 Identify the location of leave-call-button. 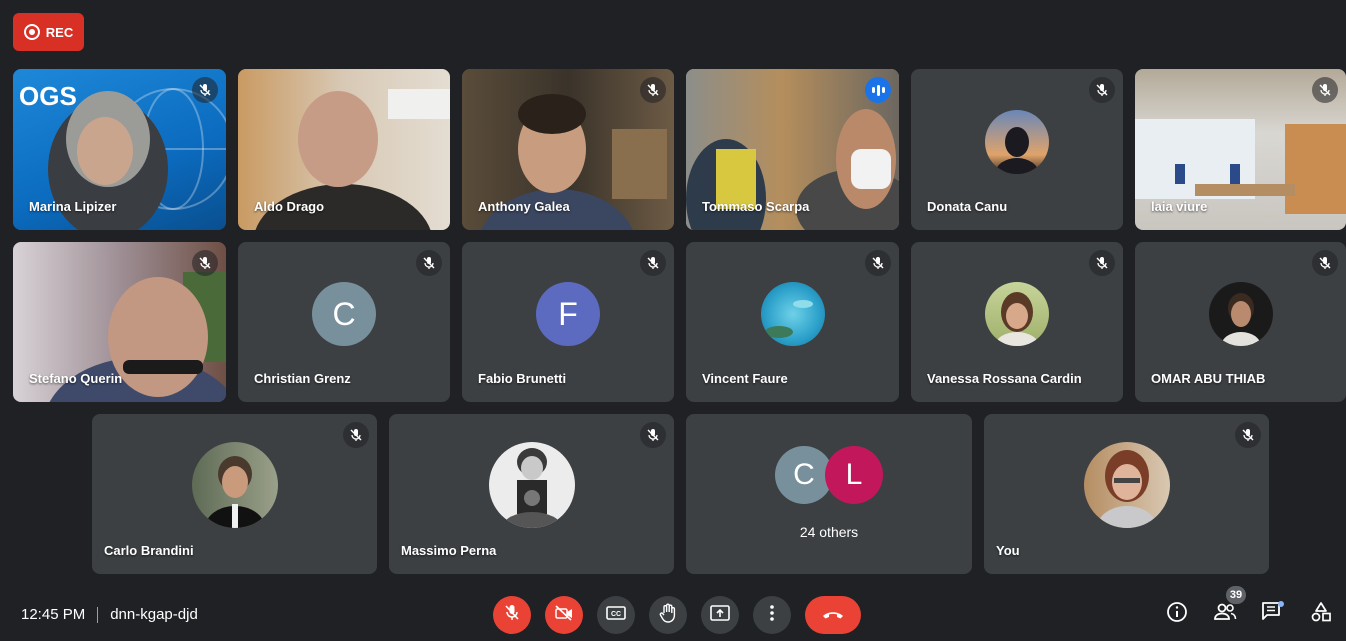
(833, 615).